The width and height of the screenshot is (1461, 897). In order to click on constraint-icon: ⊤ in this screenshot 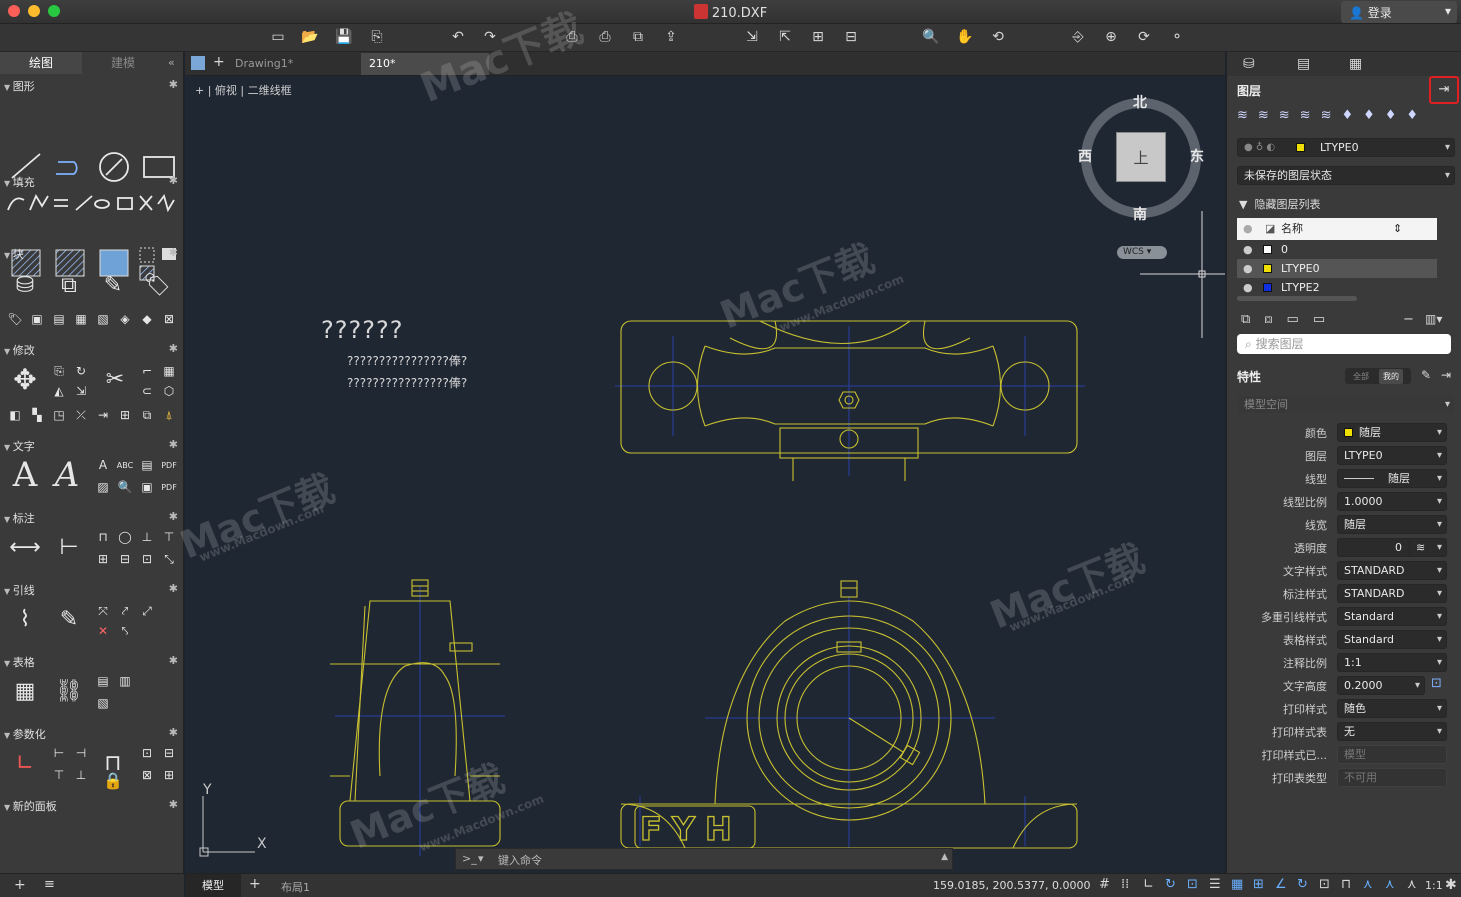, I will do `click(59, 775)`.